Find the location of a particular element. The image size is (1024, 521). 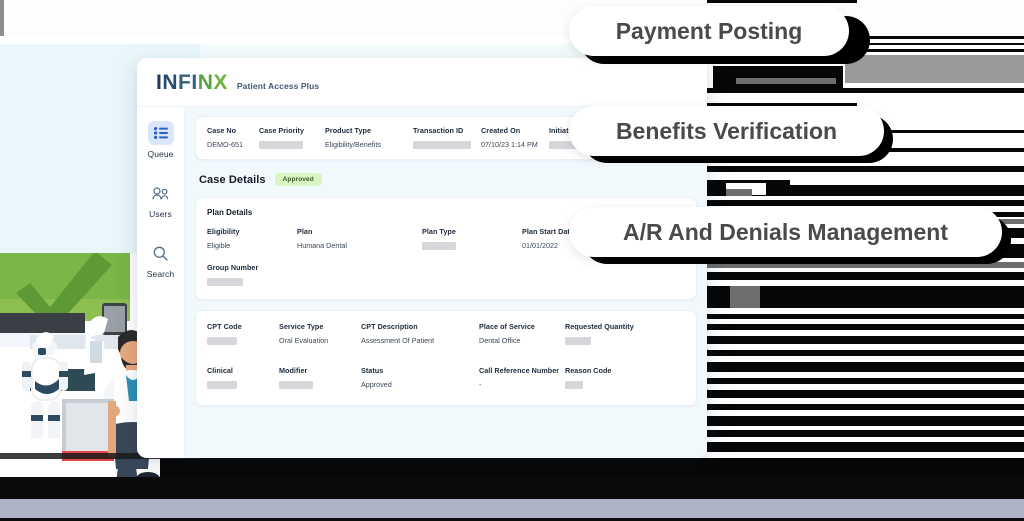

field-label: Case No is located at coordinates (222, 130).